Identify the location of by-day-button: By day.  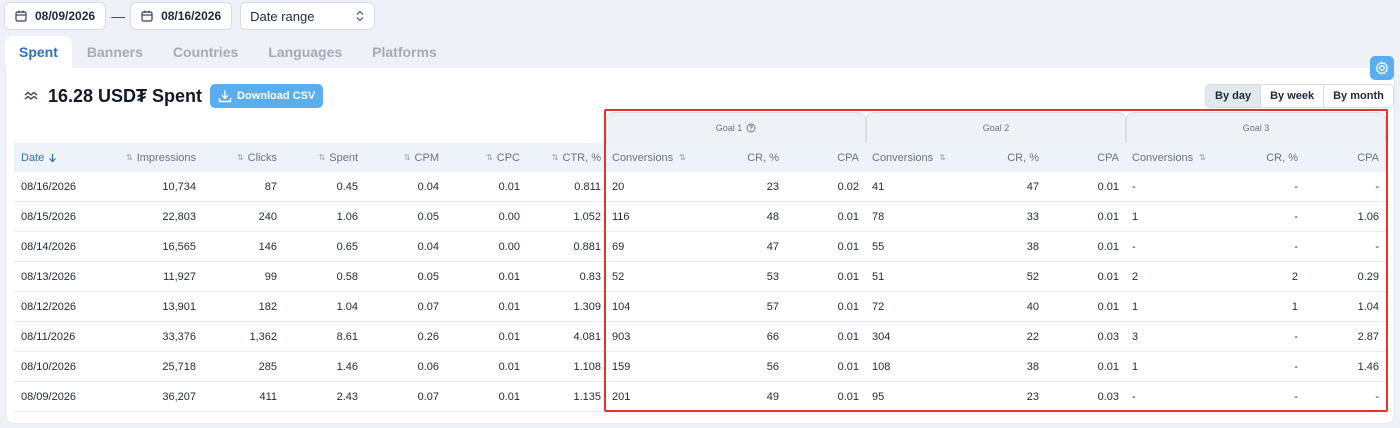
(1233, 96).